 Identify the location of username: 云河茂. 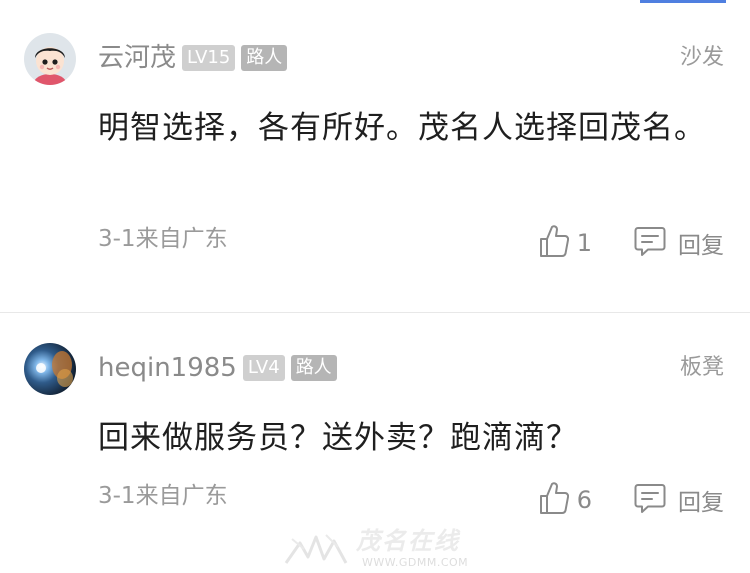
(137, 58).